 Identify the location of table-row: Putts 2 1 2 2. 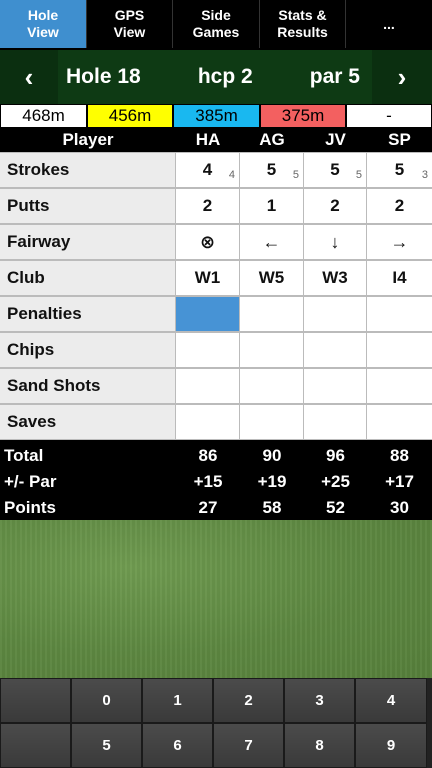
(216, 206).